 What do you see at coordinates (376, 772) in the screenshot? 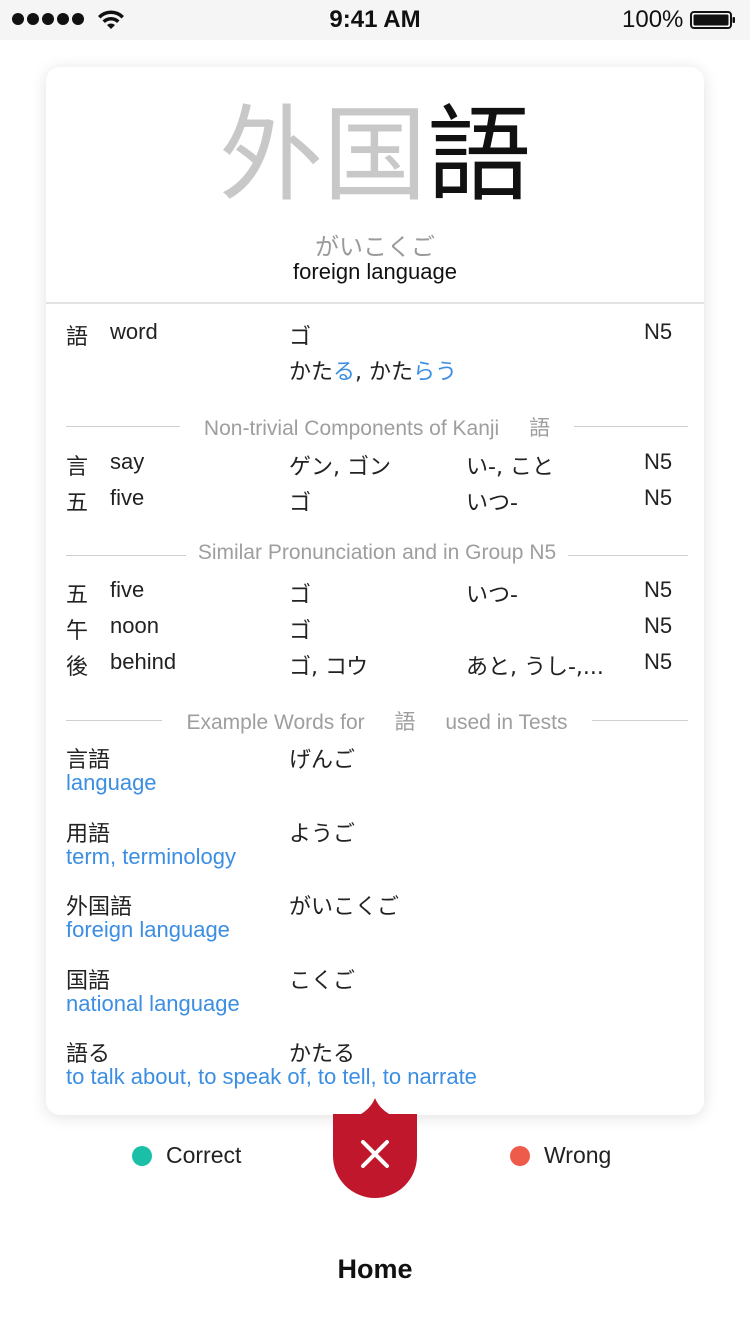
I see `example-word-item: 言語 げんご language` at bounding box center [376, 772].